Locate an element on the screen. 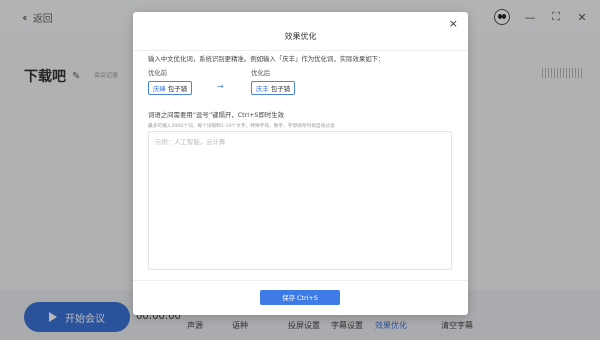 The width and height of the screenshot is (600, 340). separator-rule-text: 词语之间需要用“逗号”键隔开，Ctrl+S即时生效 is located at coordinates (216, 115).